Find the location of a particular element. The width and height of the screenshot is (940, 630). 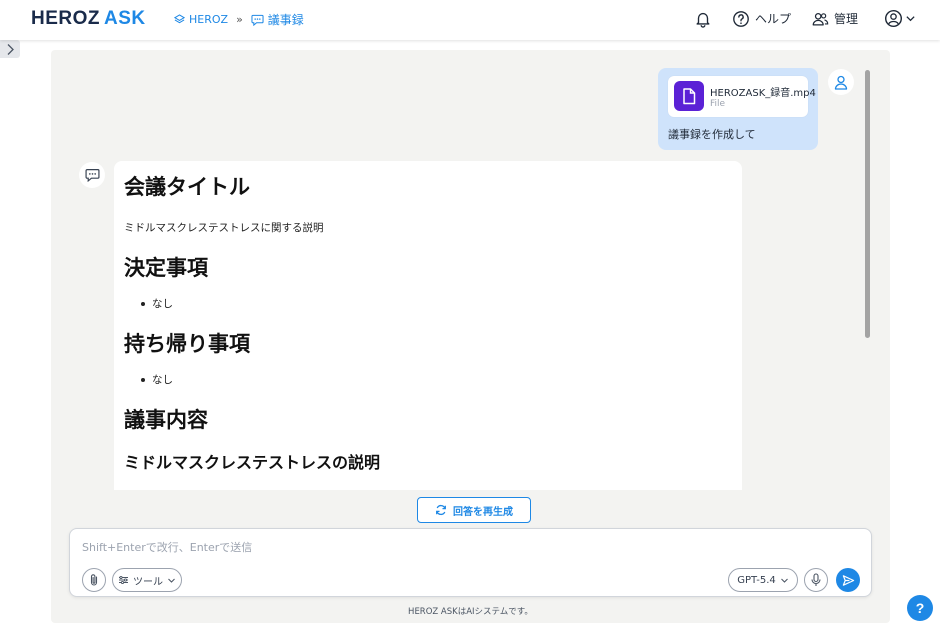

help-button: ヘルプ is located at coordinates (761, 19).